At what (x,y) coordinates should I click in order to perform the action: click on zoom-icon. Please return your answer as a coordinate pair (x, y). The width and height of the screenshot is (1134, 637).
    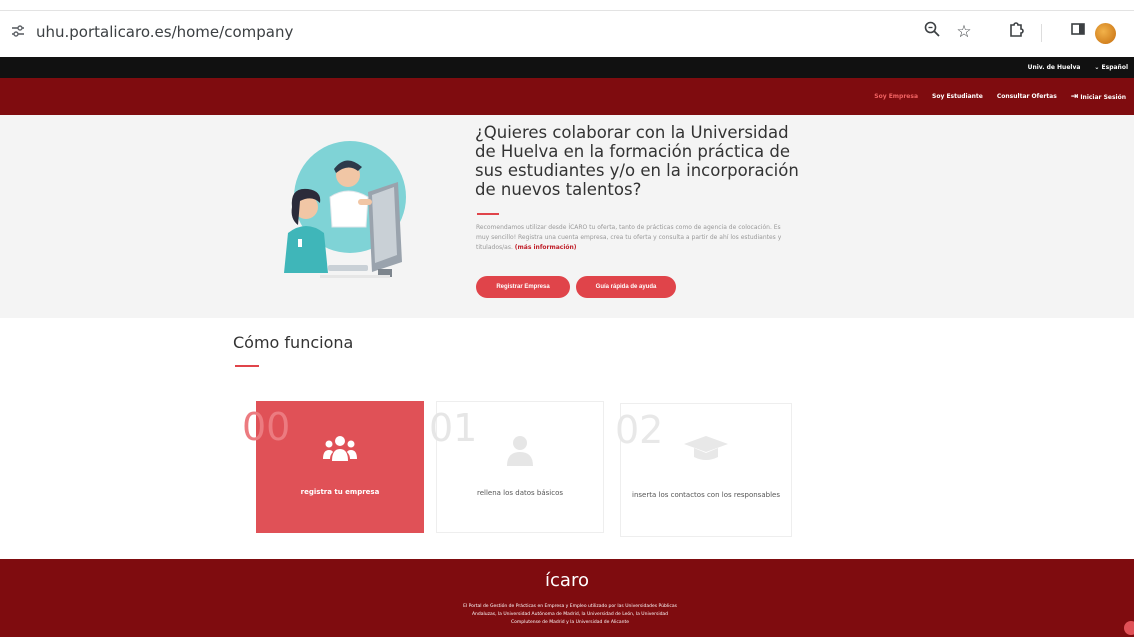
    Looking at the image, I should click on (932, 32).